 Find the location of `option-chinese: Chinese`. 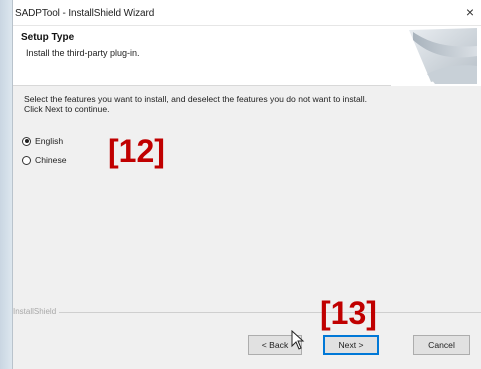

option-chinese: Chinese is located at coordinates (44, 160).